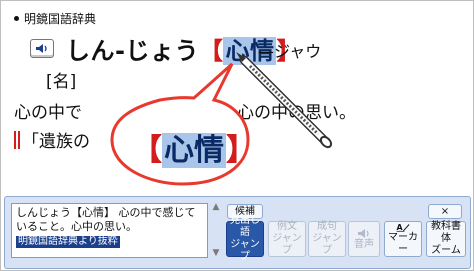 Image resolution: width=474 pixels, height=271 pixels. I want to click on close-icon: ×, so click(445, 211).